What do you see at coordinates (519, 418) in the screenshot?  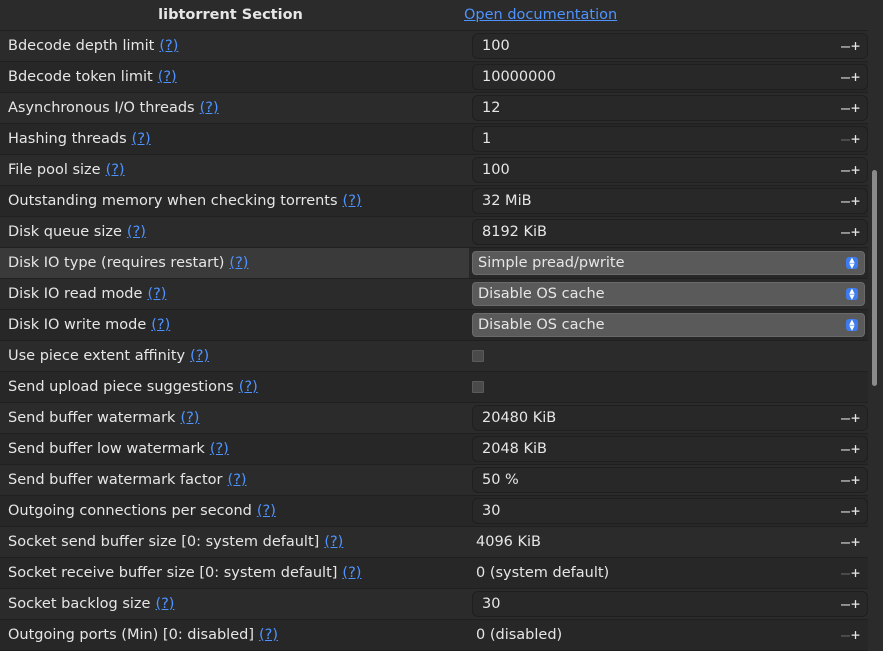 I see `spinbox-value: 20480 KiB` at bounding box center [519, 418].